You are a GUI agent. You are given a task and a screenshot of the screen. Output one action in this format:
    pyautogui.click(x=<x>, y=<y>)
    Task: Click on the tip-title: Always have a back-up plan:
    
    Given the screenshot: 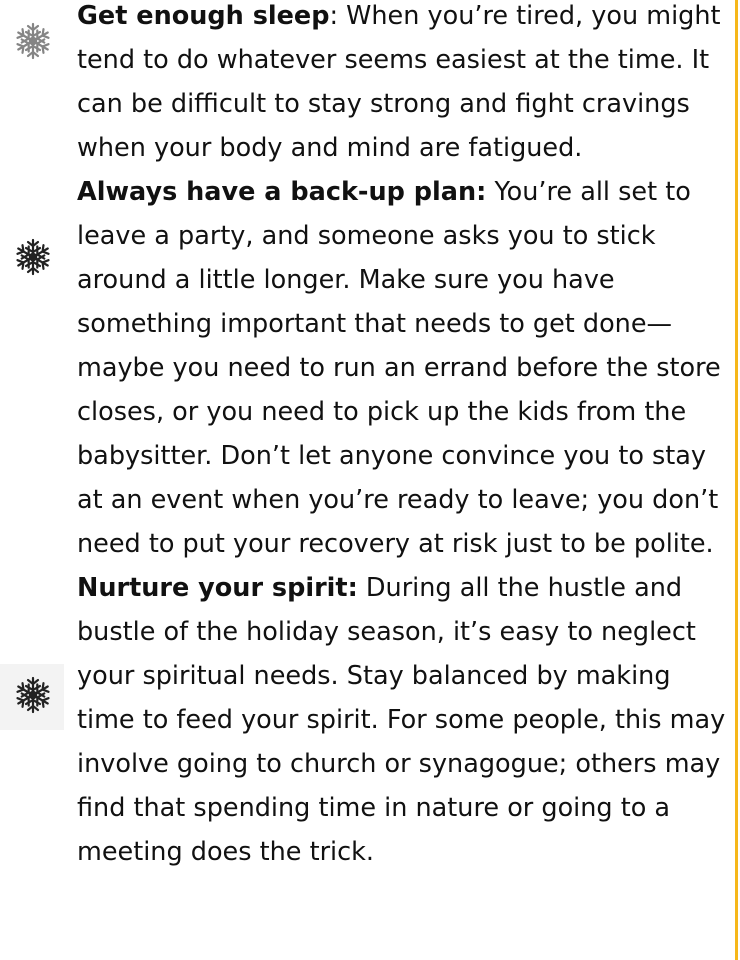 What is the action you would take?
    pyautogui.click(x=282, y=192)
    